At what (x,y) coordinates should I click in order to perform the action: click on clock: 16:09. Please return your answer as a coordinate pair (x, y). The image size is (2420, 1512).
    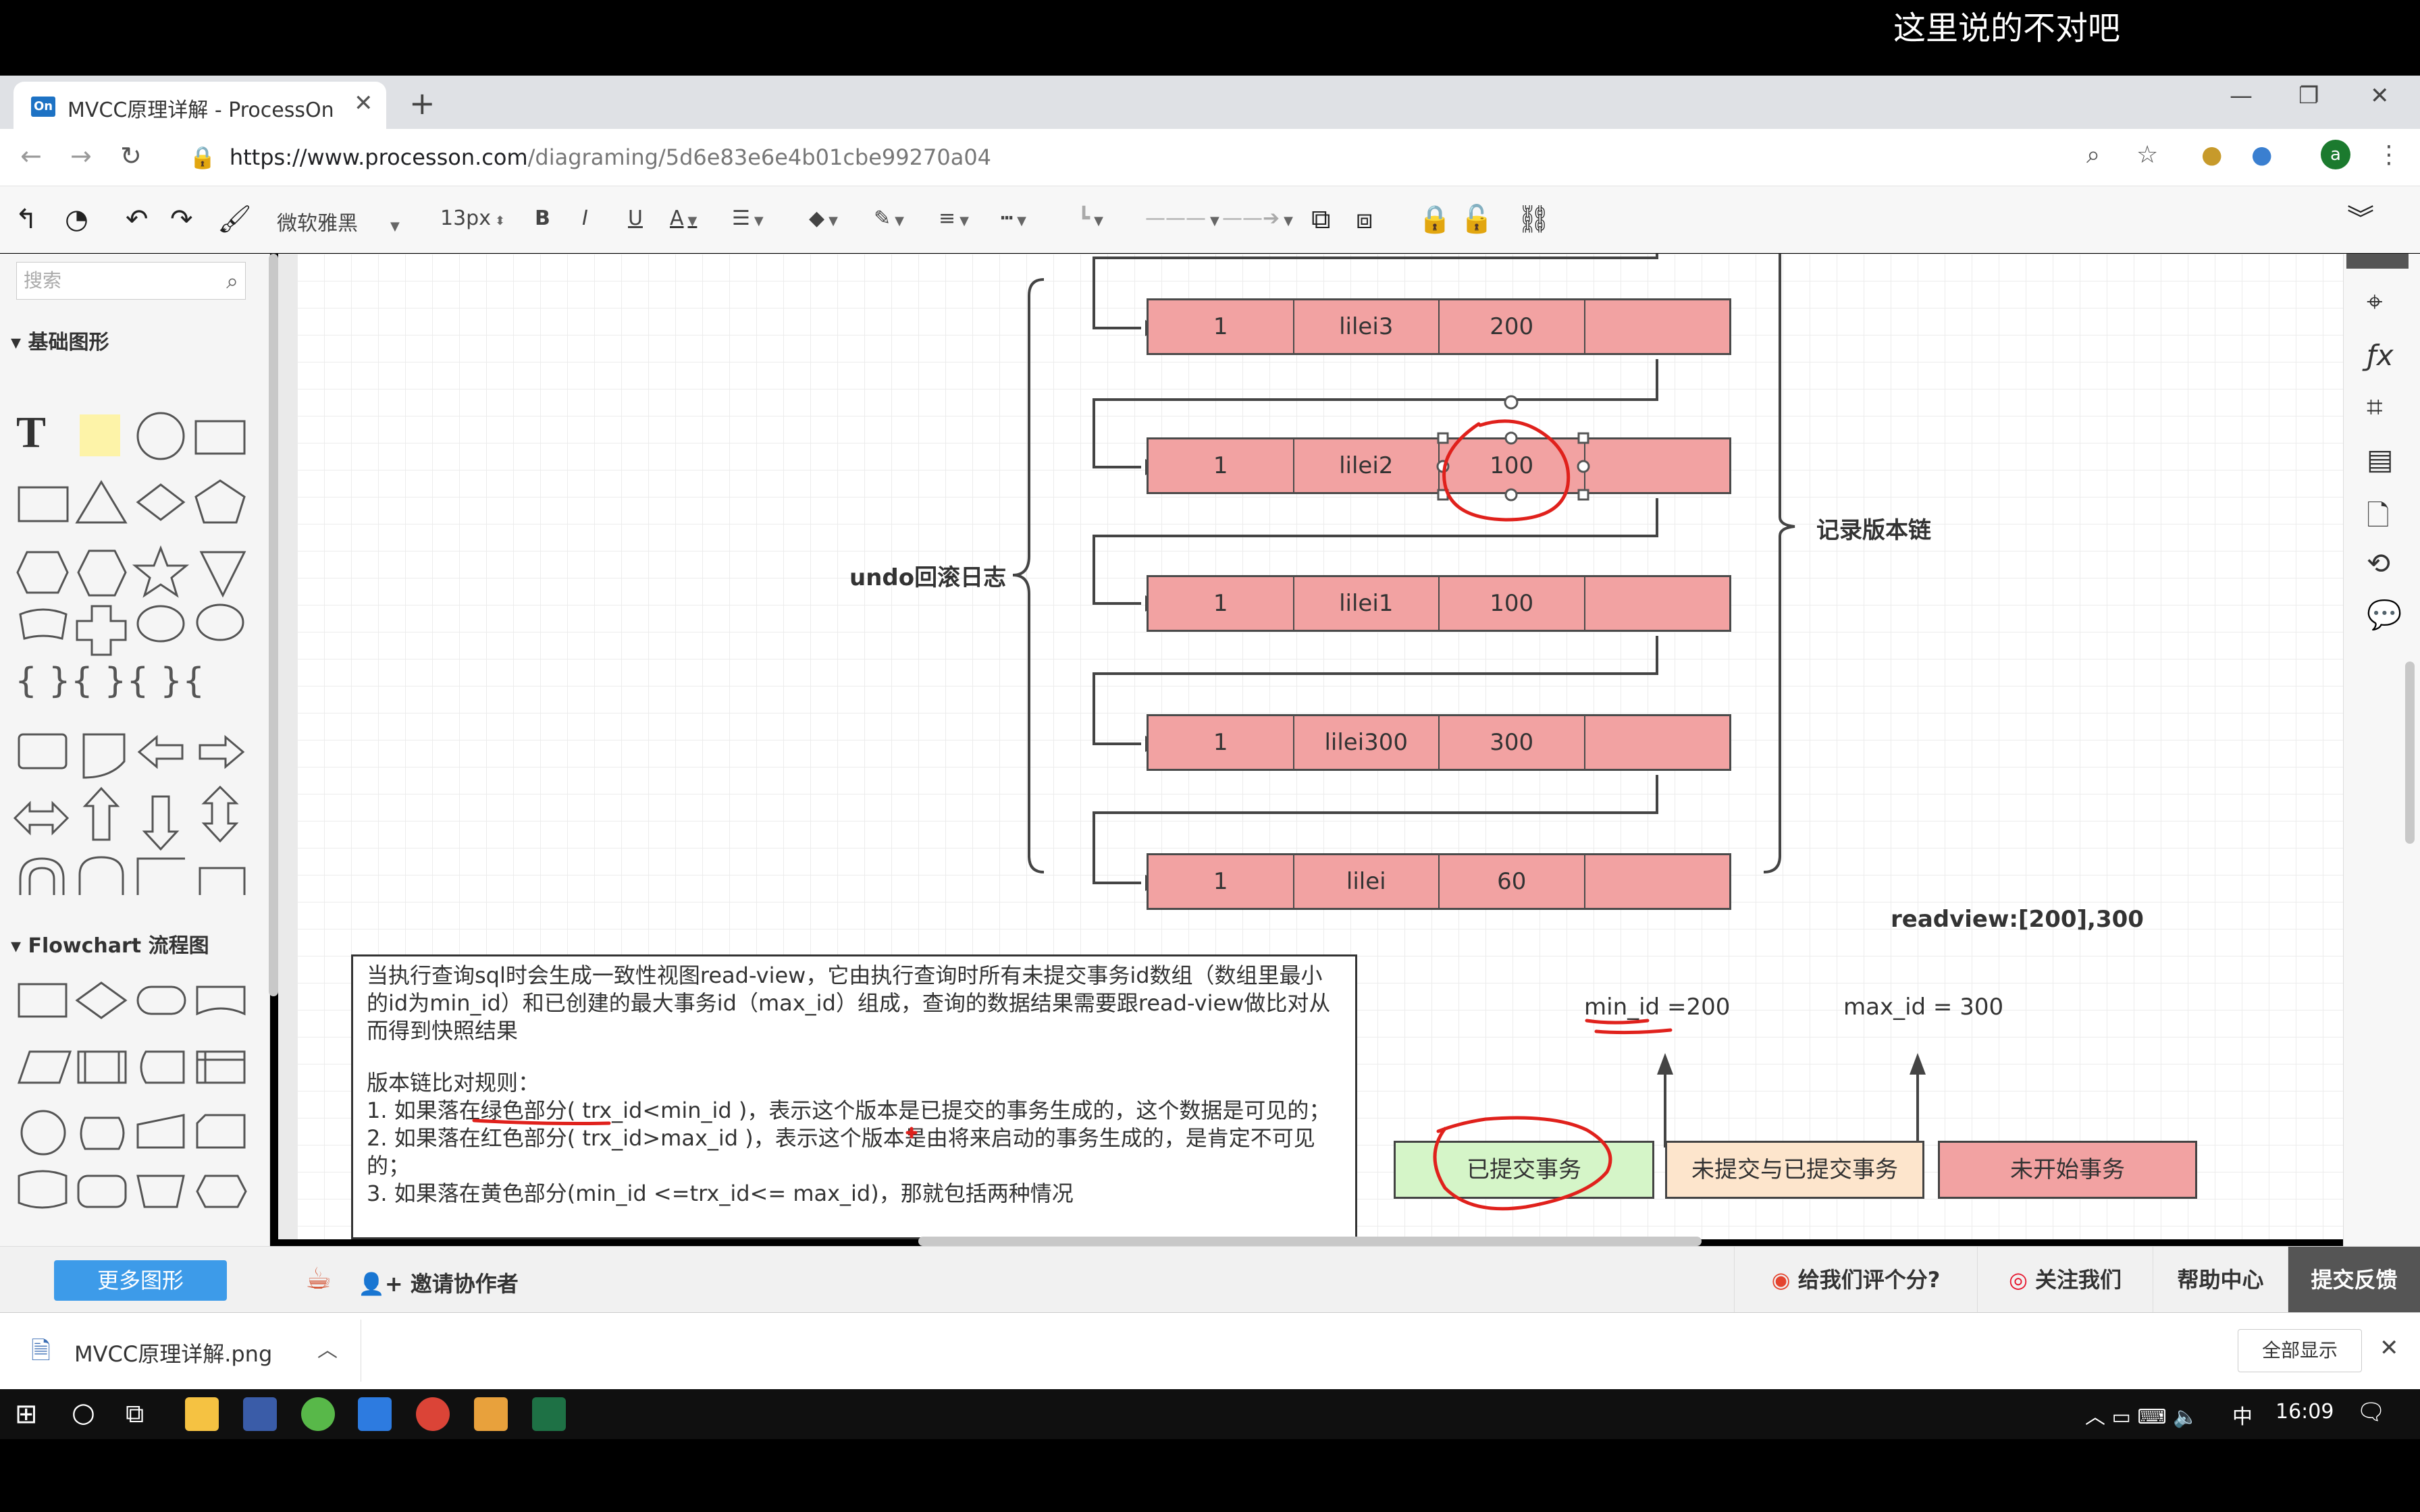
    Looking at the image, I should click on (2305, 1412).